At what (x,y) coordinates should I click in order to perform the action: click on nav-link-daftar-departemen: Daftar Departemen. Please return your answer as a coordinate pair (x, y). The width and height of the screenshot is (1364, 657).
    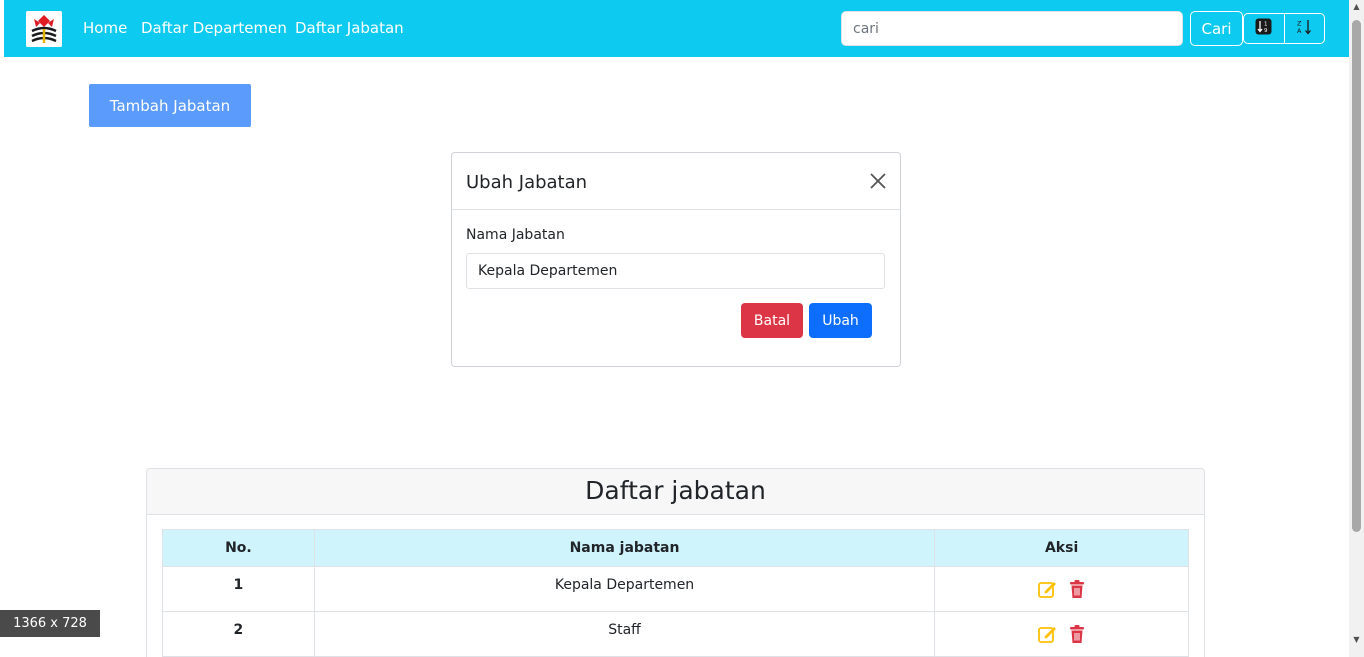
    Looking at the image, I should click on (214, 28).